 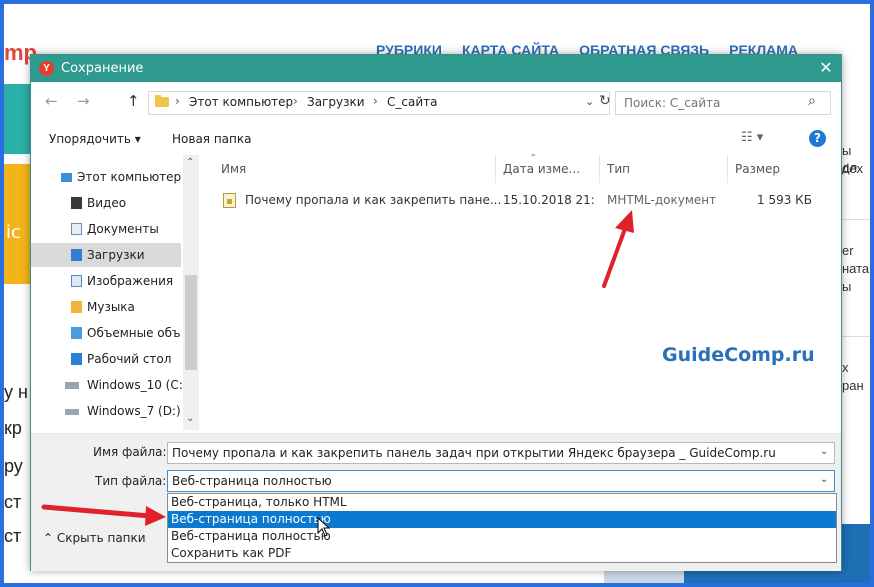 I want to click on breadcrumb-item: С_сайта, so click(x=412, y=102).